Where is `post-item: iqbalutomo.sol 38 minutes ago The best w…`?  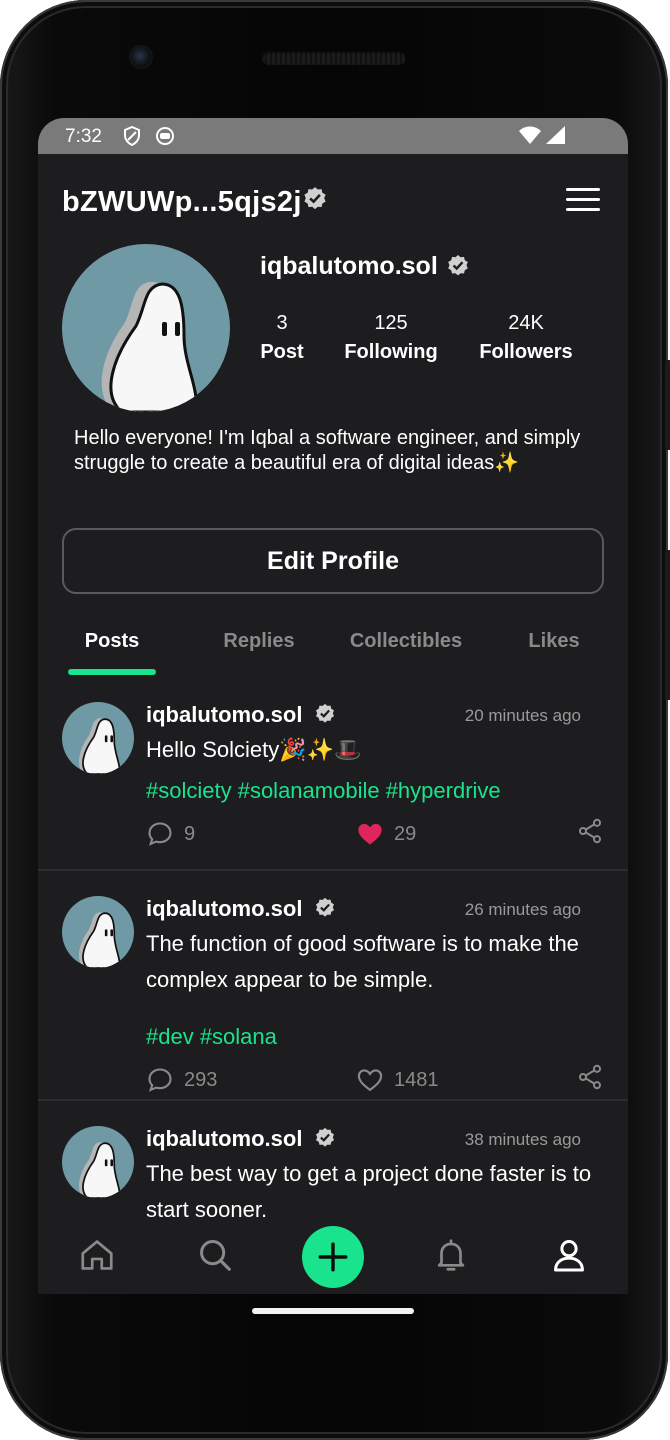
post-item: iqbalutomo.sol 38 minutes ago The best w… is located at coordinates (333, 1172).